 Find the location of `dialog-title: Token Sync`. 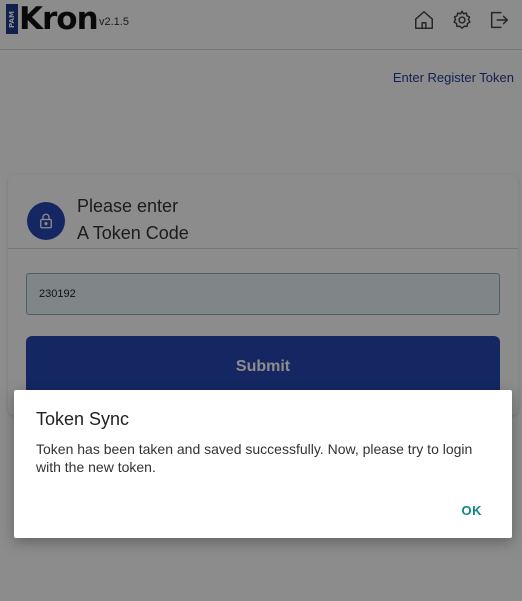

dialog-title: Token Sync is located at coordinates (83, 419).